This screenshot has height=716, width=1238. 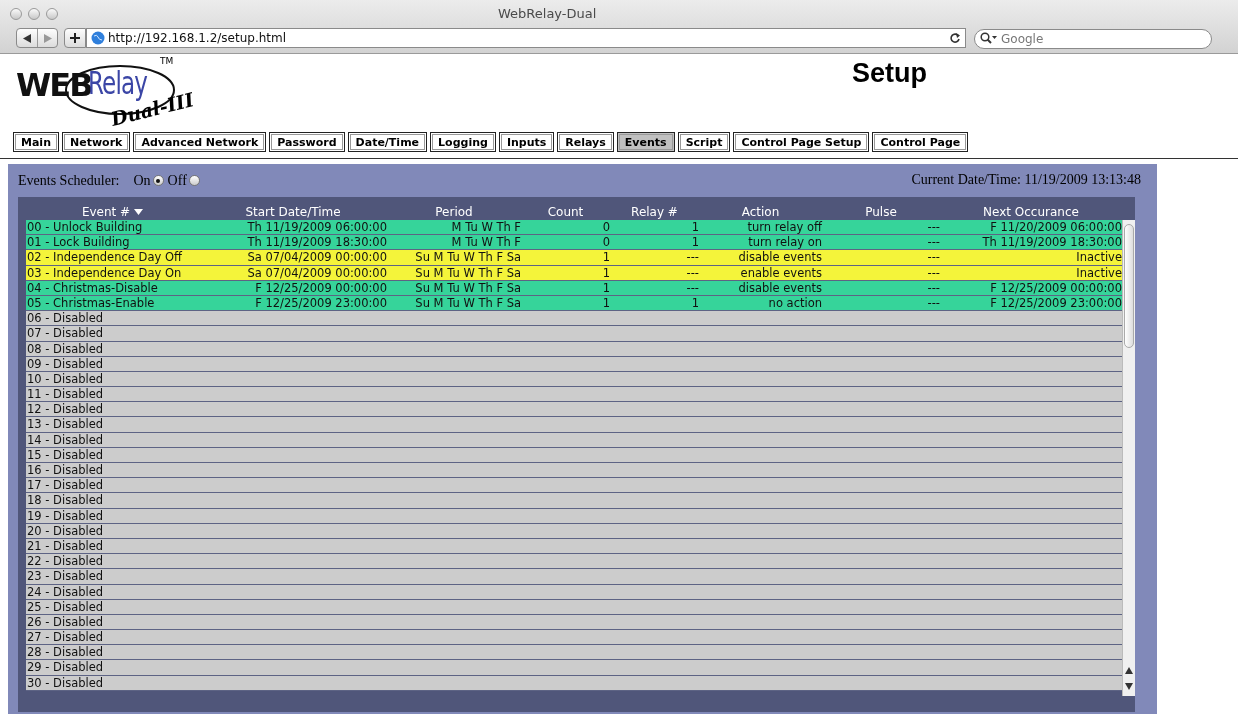 What do you see at coordinates (65, 546) in the screenshot?
I see `table-cell-text: 21 - Disabled` at bounding box center [65, 546].